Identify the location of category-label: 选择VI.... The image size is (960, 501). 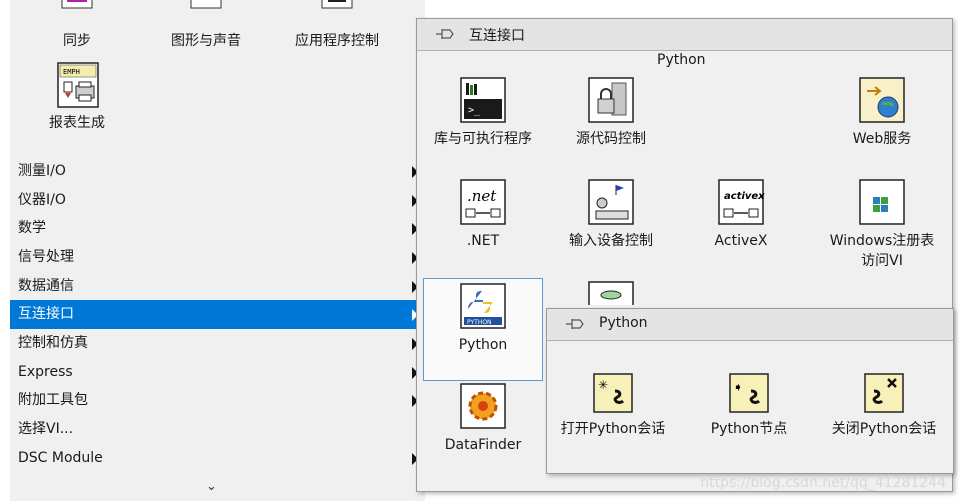
(46, 429).